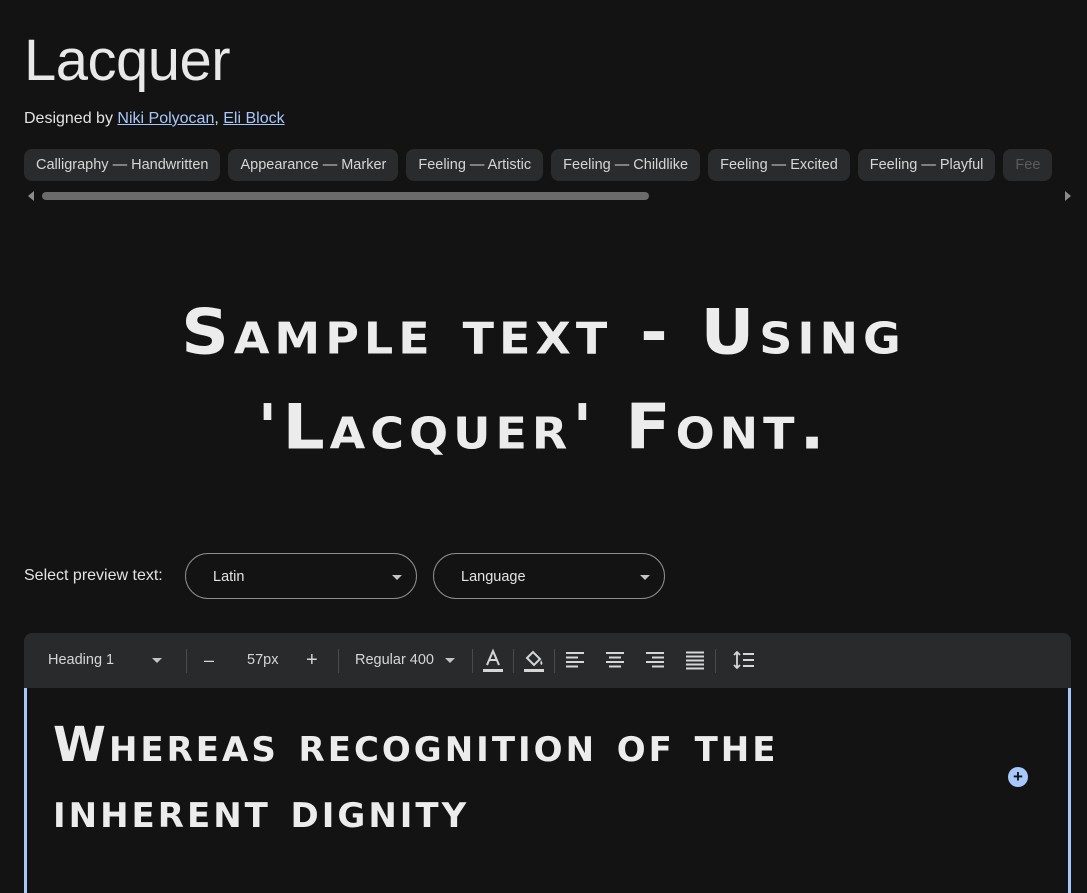 The height and width of the screenshot is (893, 1087). Describe the element at coordinates (1018, 777) in the screenshot. I see `add-circle-icon: +` at that location.